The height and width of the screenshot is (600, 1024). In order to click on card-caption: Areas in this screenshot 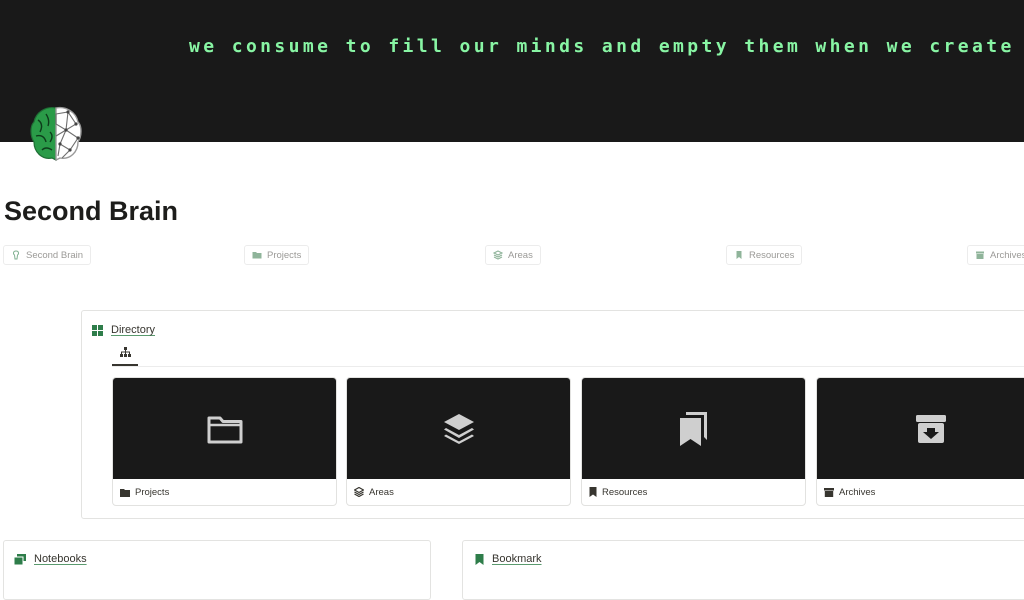, I will do `click(458, 492)`.